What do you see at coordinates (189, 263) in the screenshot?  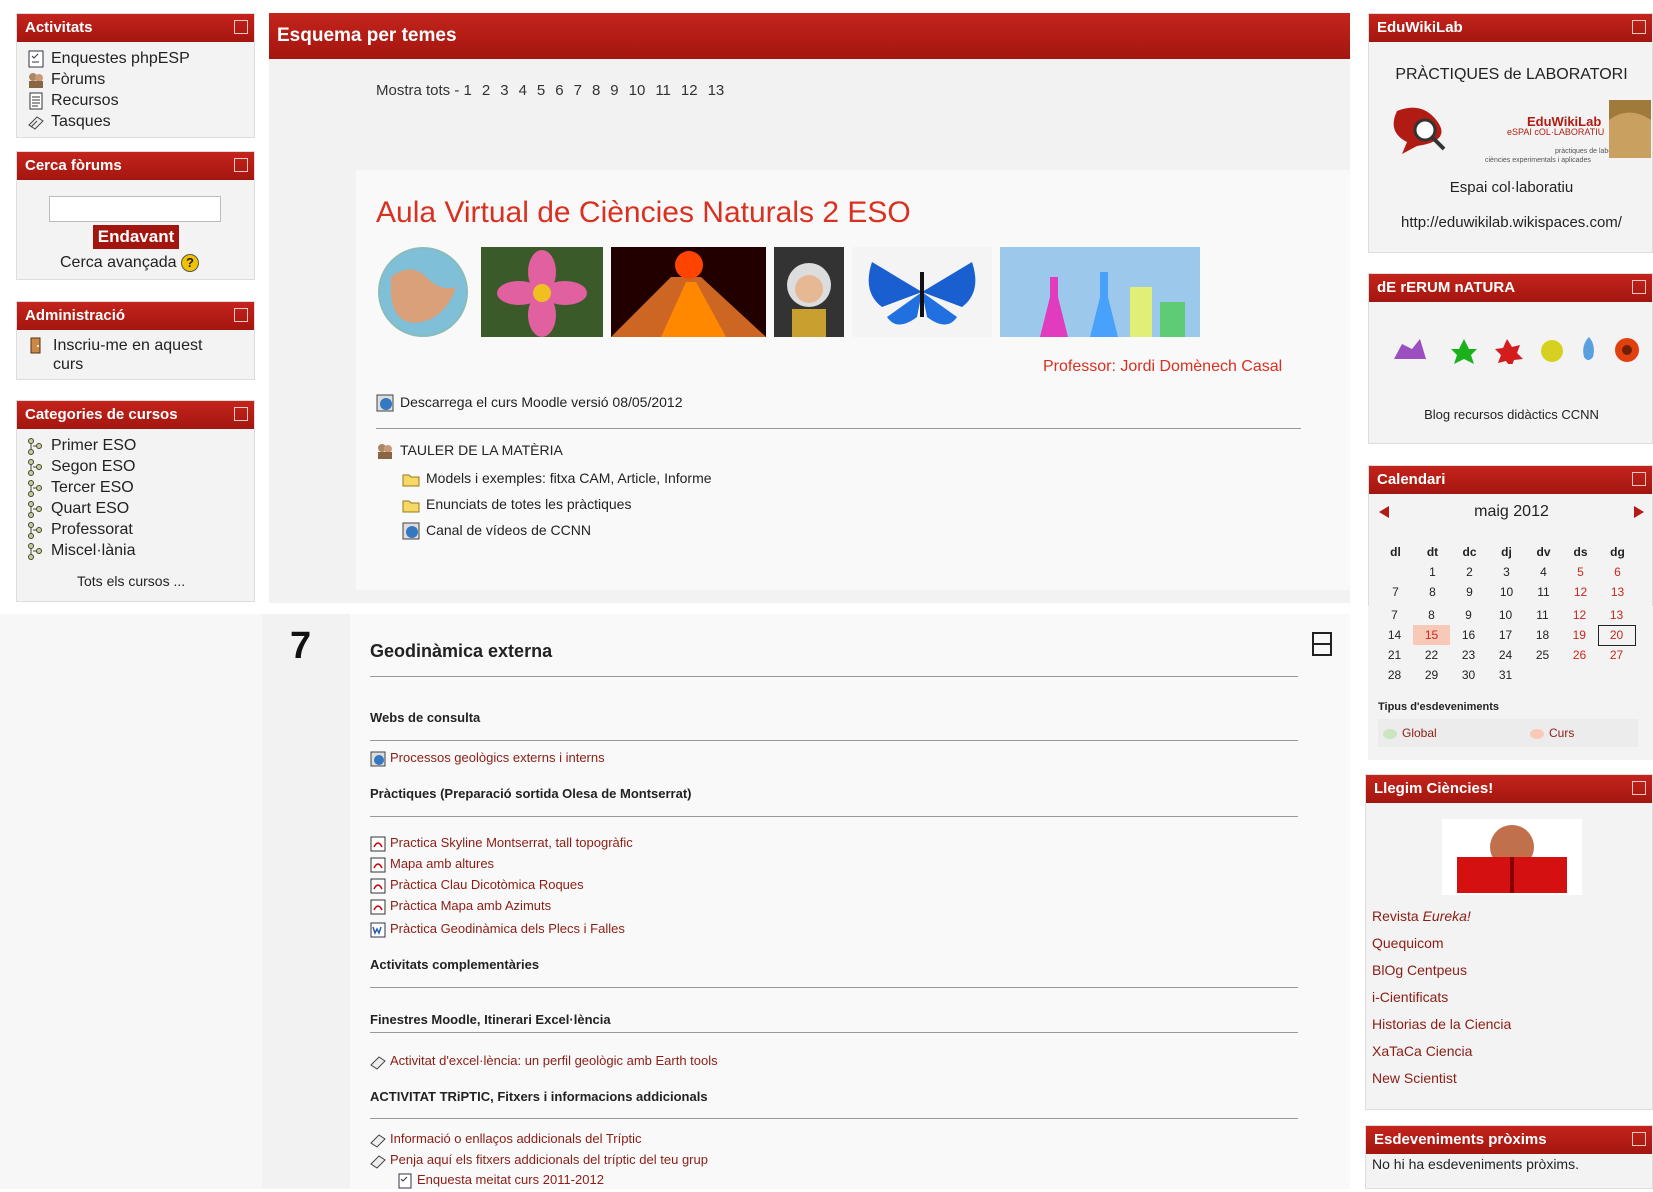 I see `help-icon: ?` at bounding box center [189, 263].